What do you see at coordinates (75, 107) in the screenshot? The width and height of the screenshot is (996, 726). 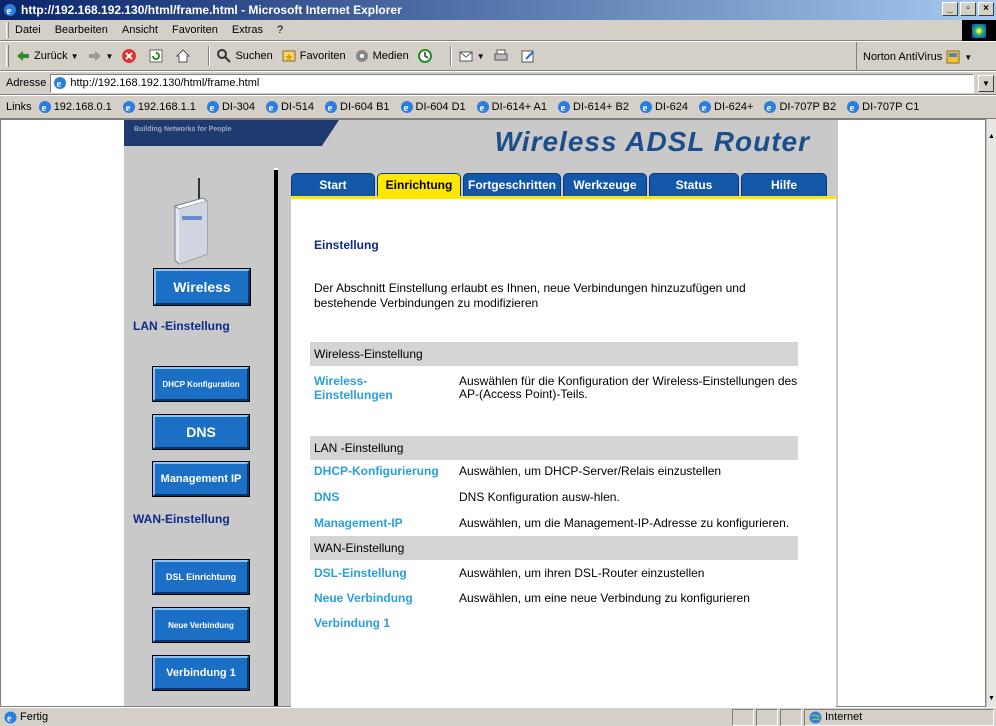 I see `links-item: e 192.168.0.1` at bounding box center [75, 107].